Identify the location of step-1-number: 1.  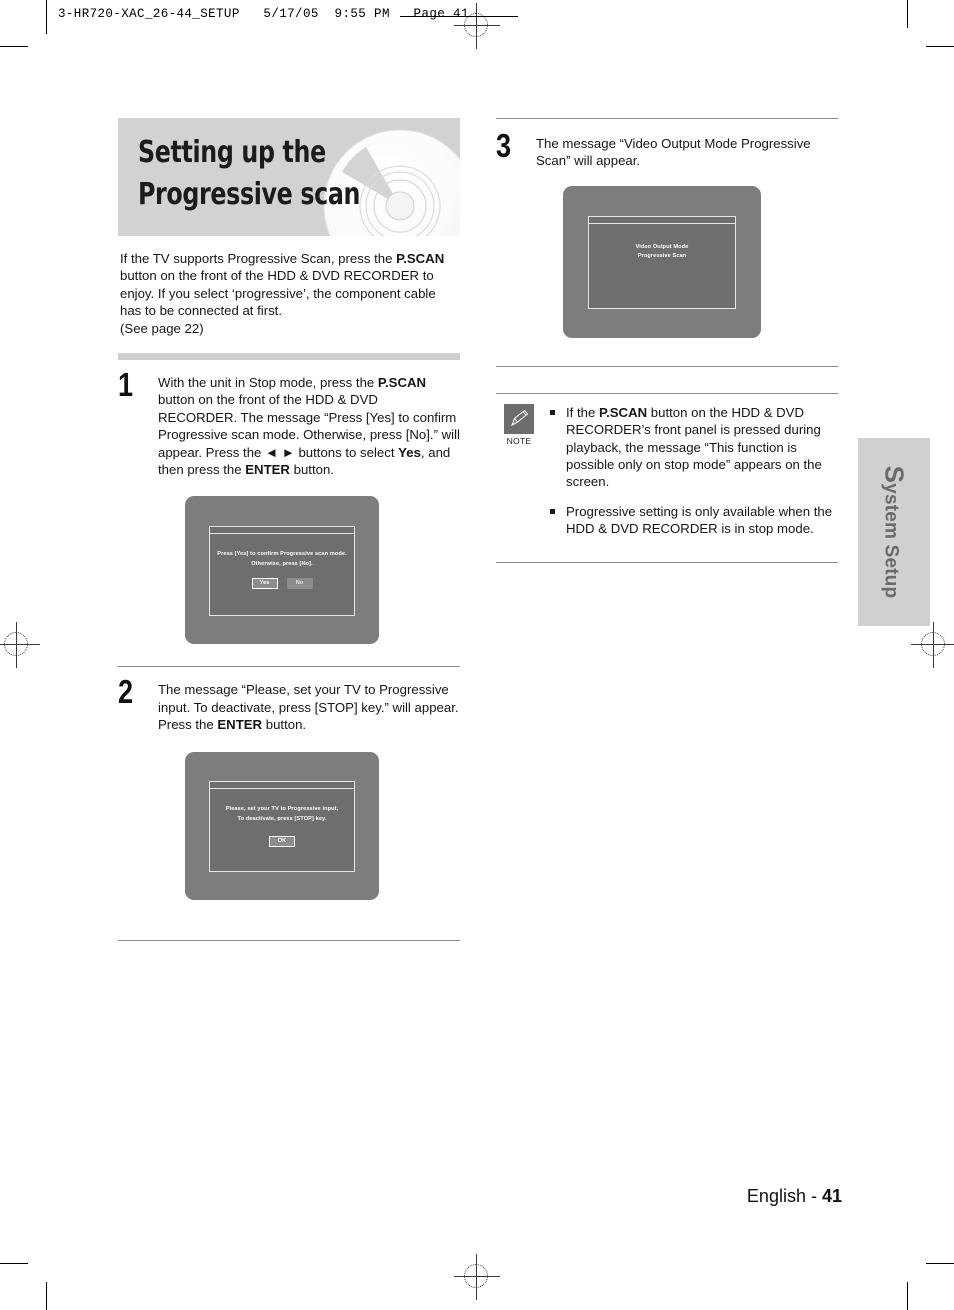
(126, 385).